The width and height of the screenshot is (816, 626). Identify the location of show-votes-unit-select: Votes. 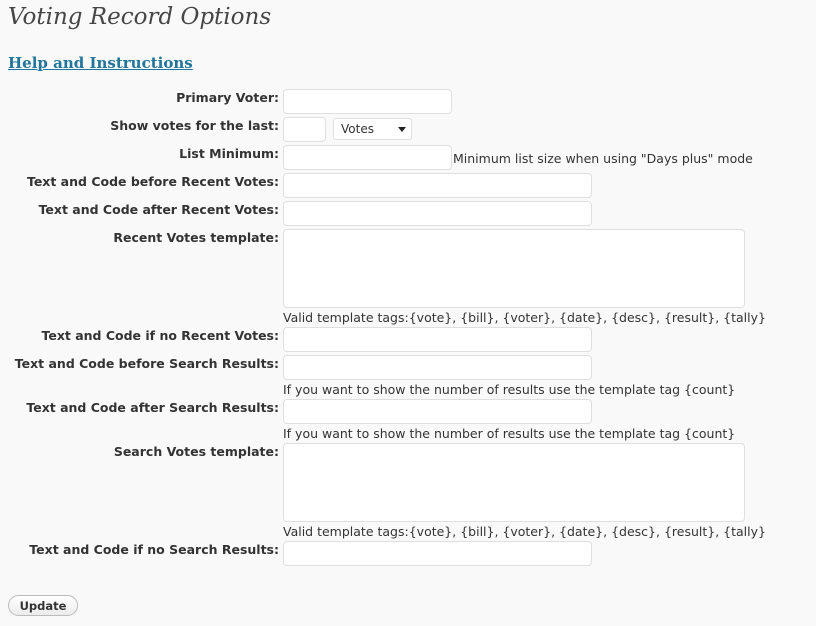
(372, 129).